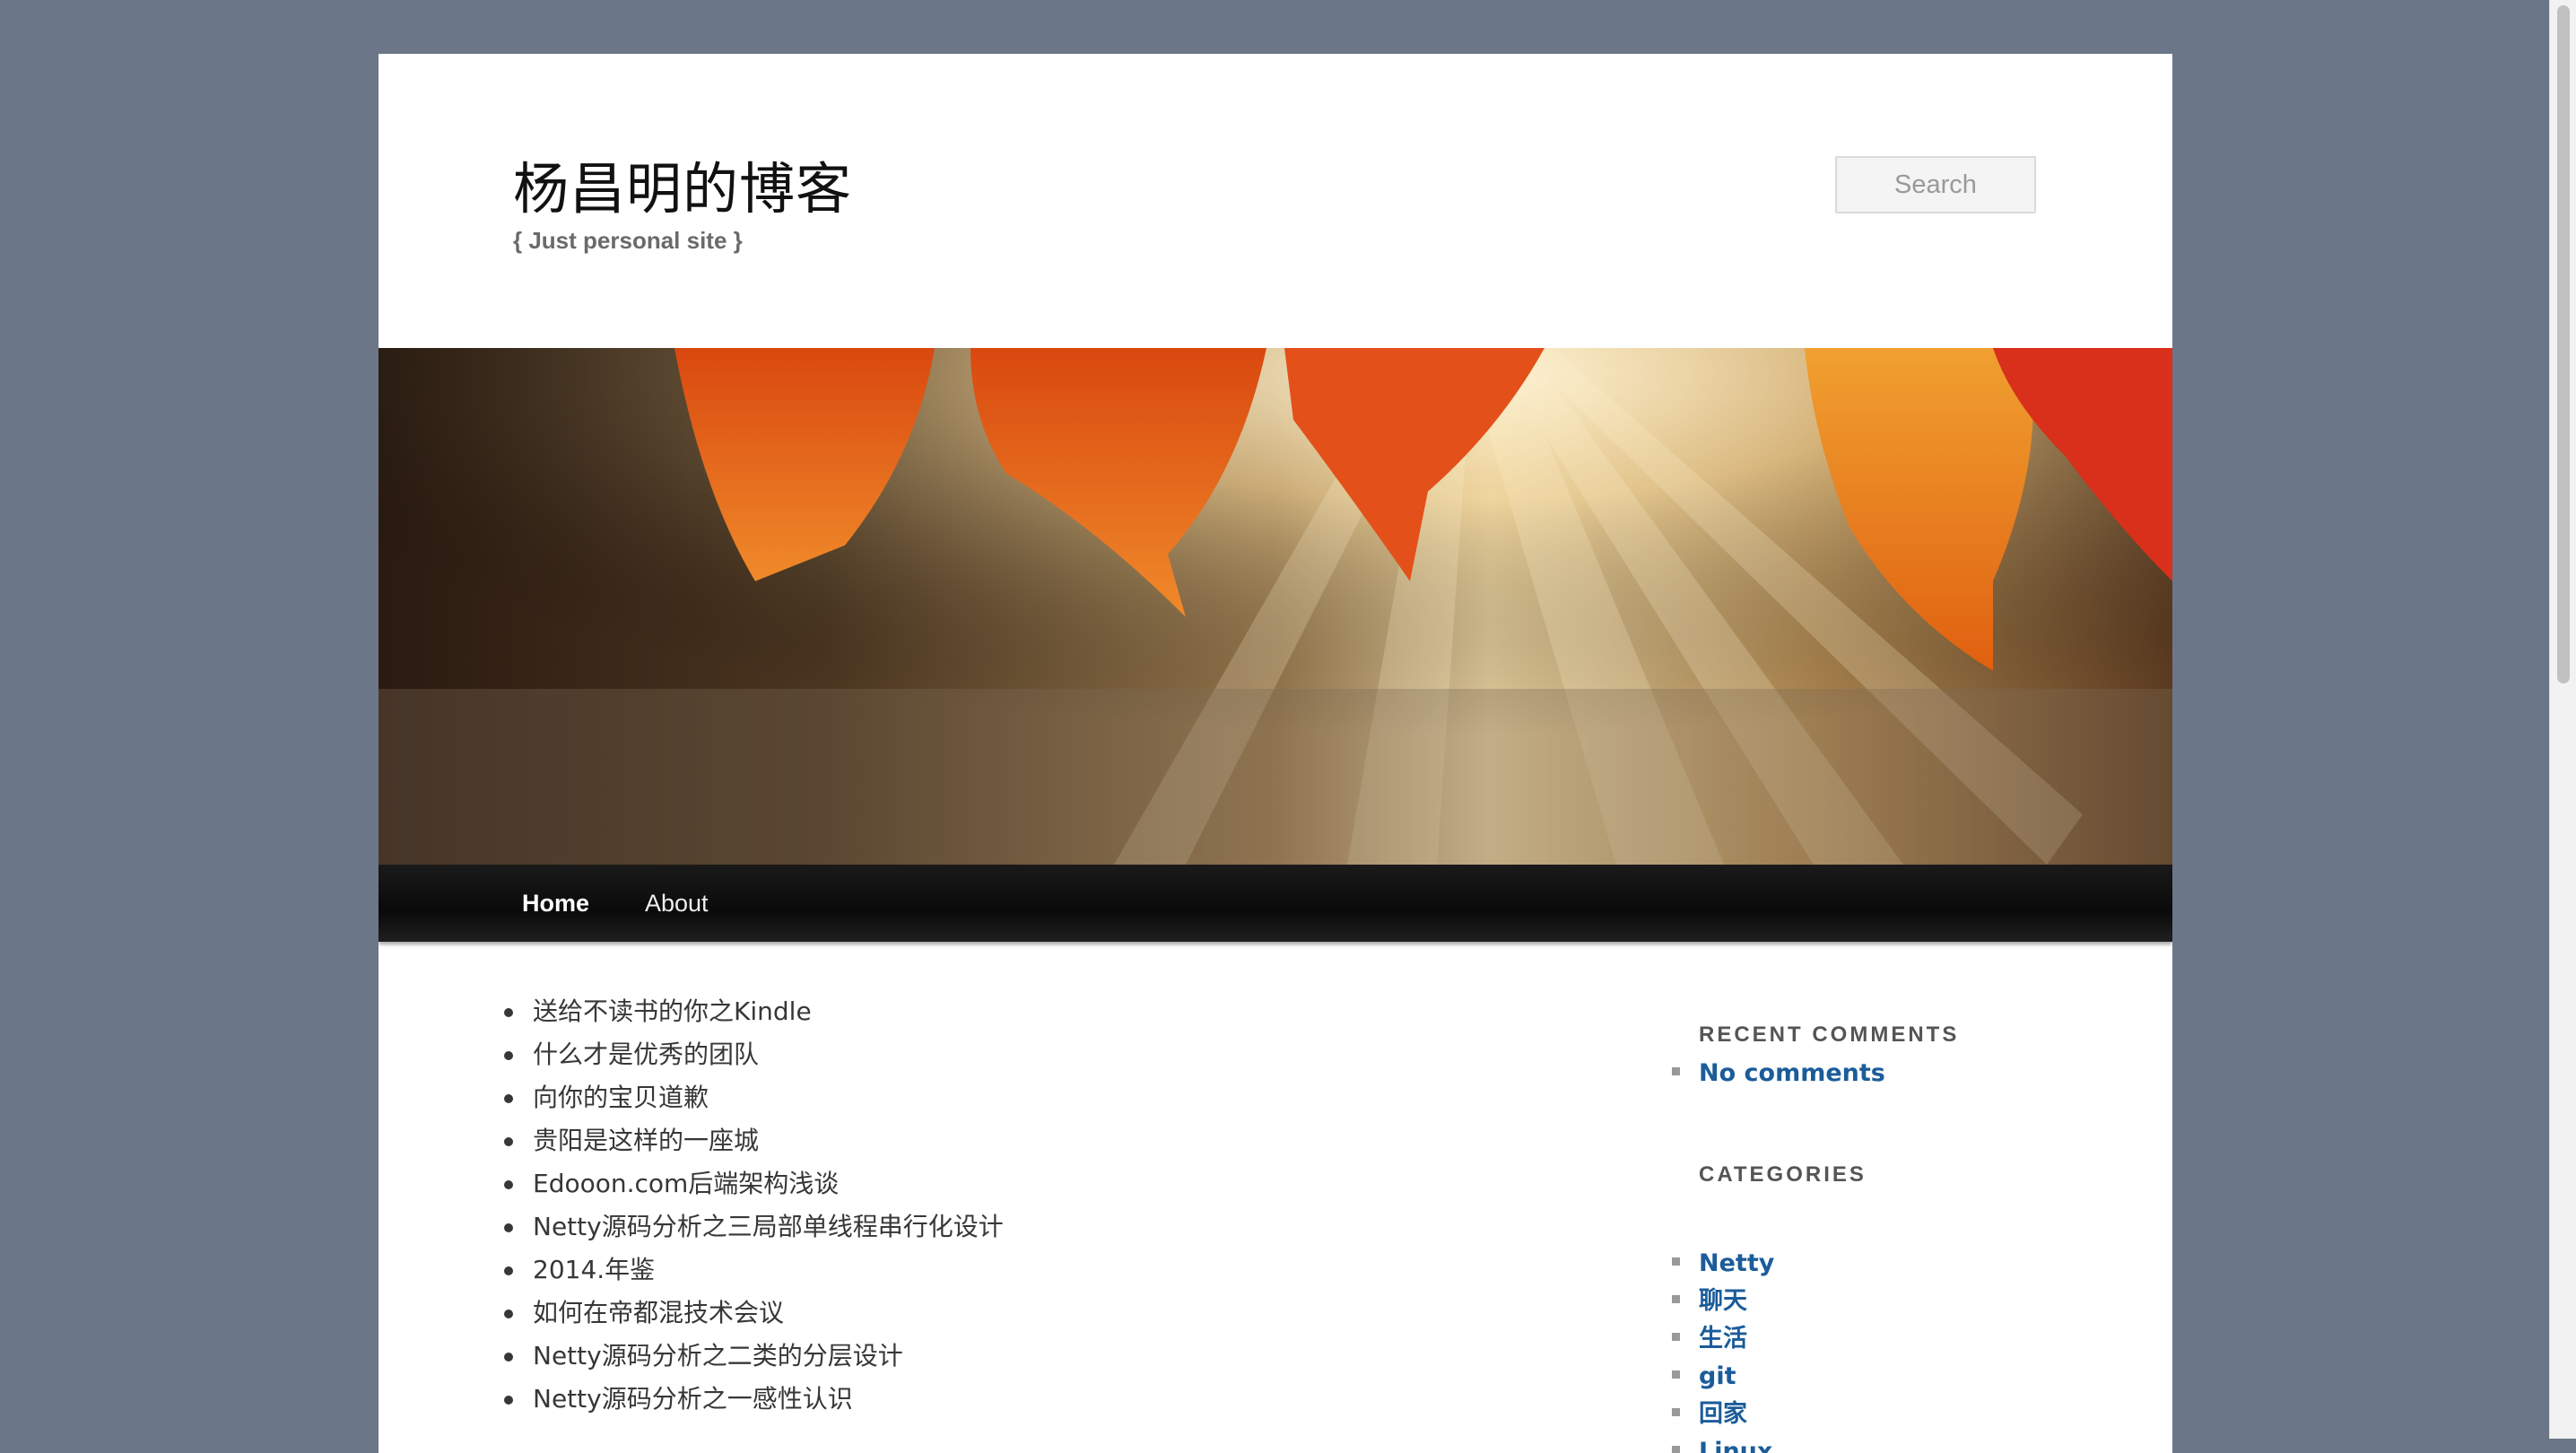  I want to click on search-input: Search, so click(1935, 184).